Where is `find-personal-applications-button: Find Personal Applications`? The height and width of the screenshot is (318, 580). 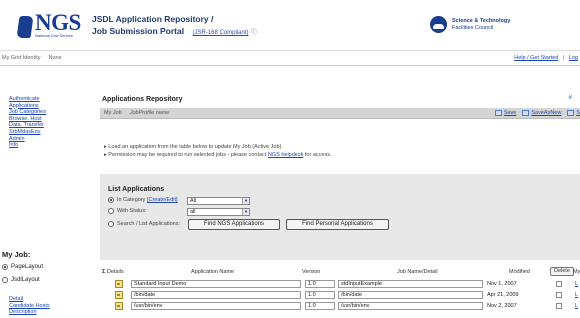
find-personal-applications-button: Find Personal Applications is located at coordinates (337, 224).